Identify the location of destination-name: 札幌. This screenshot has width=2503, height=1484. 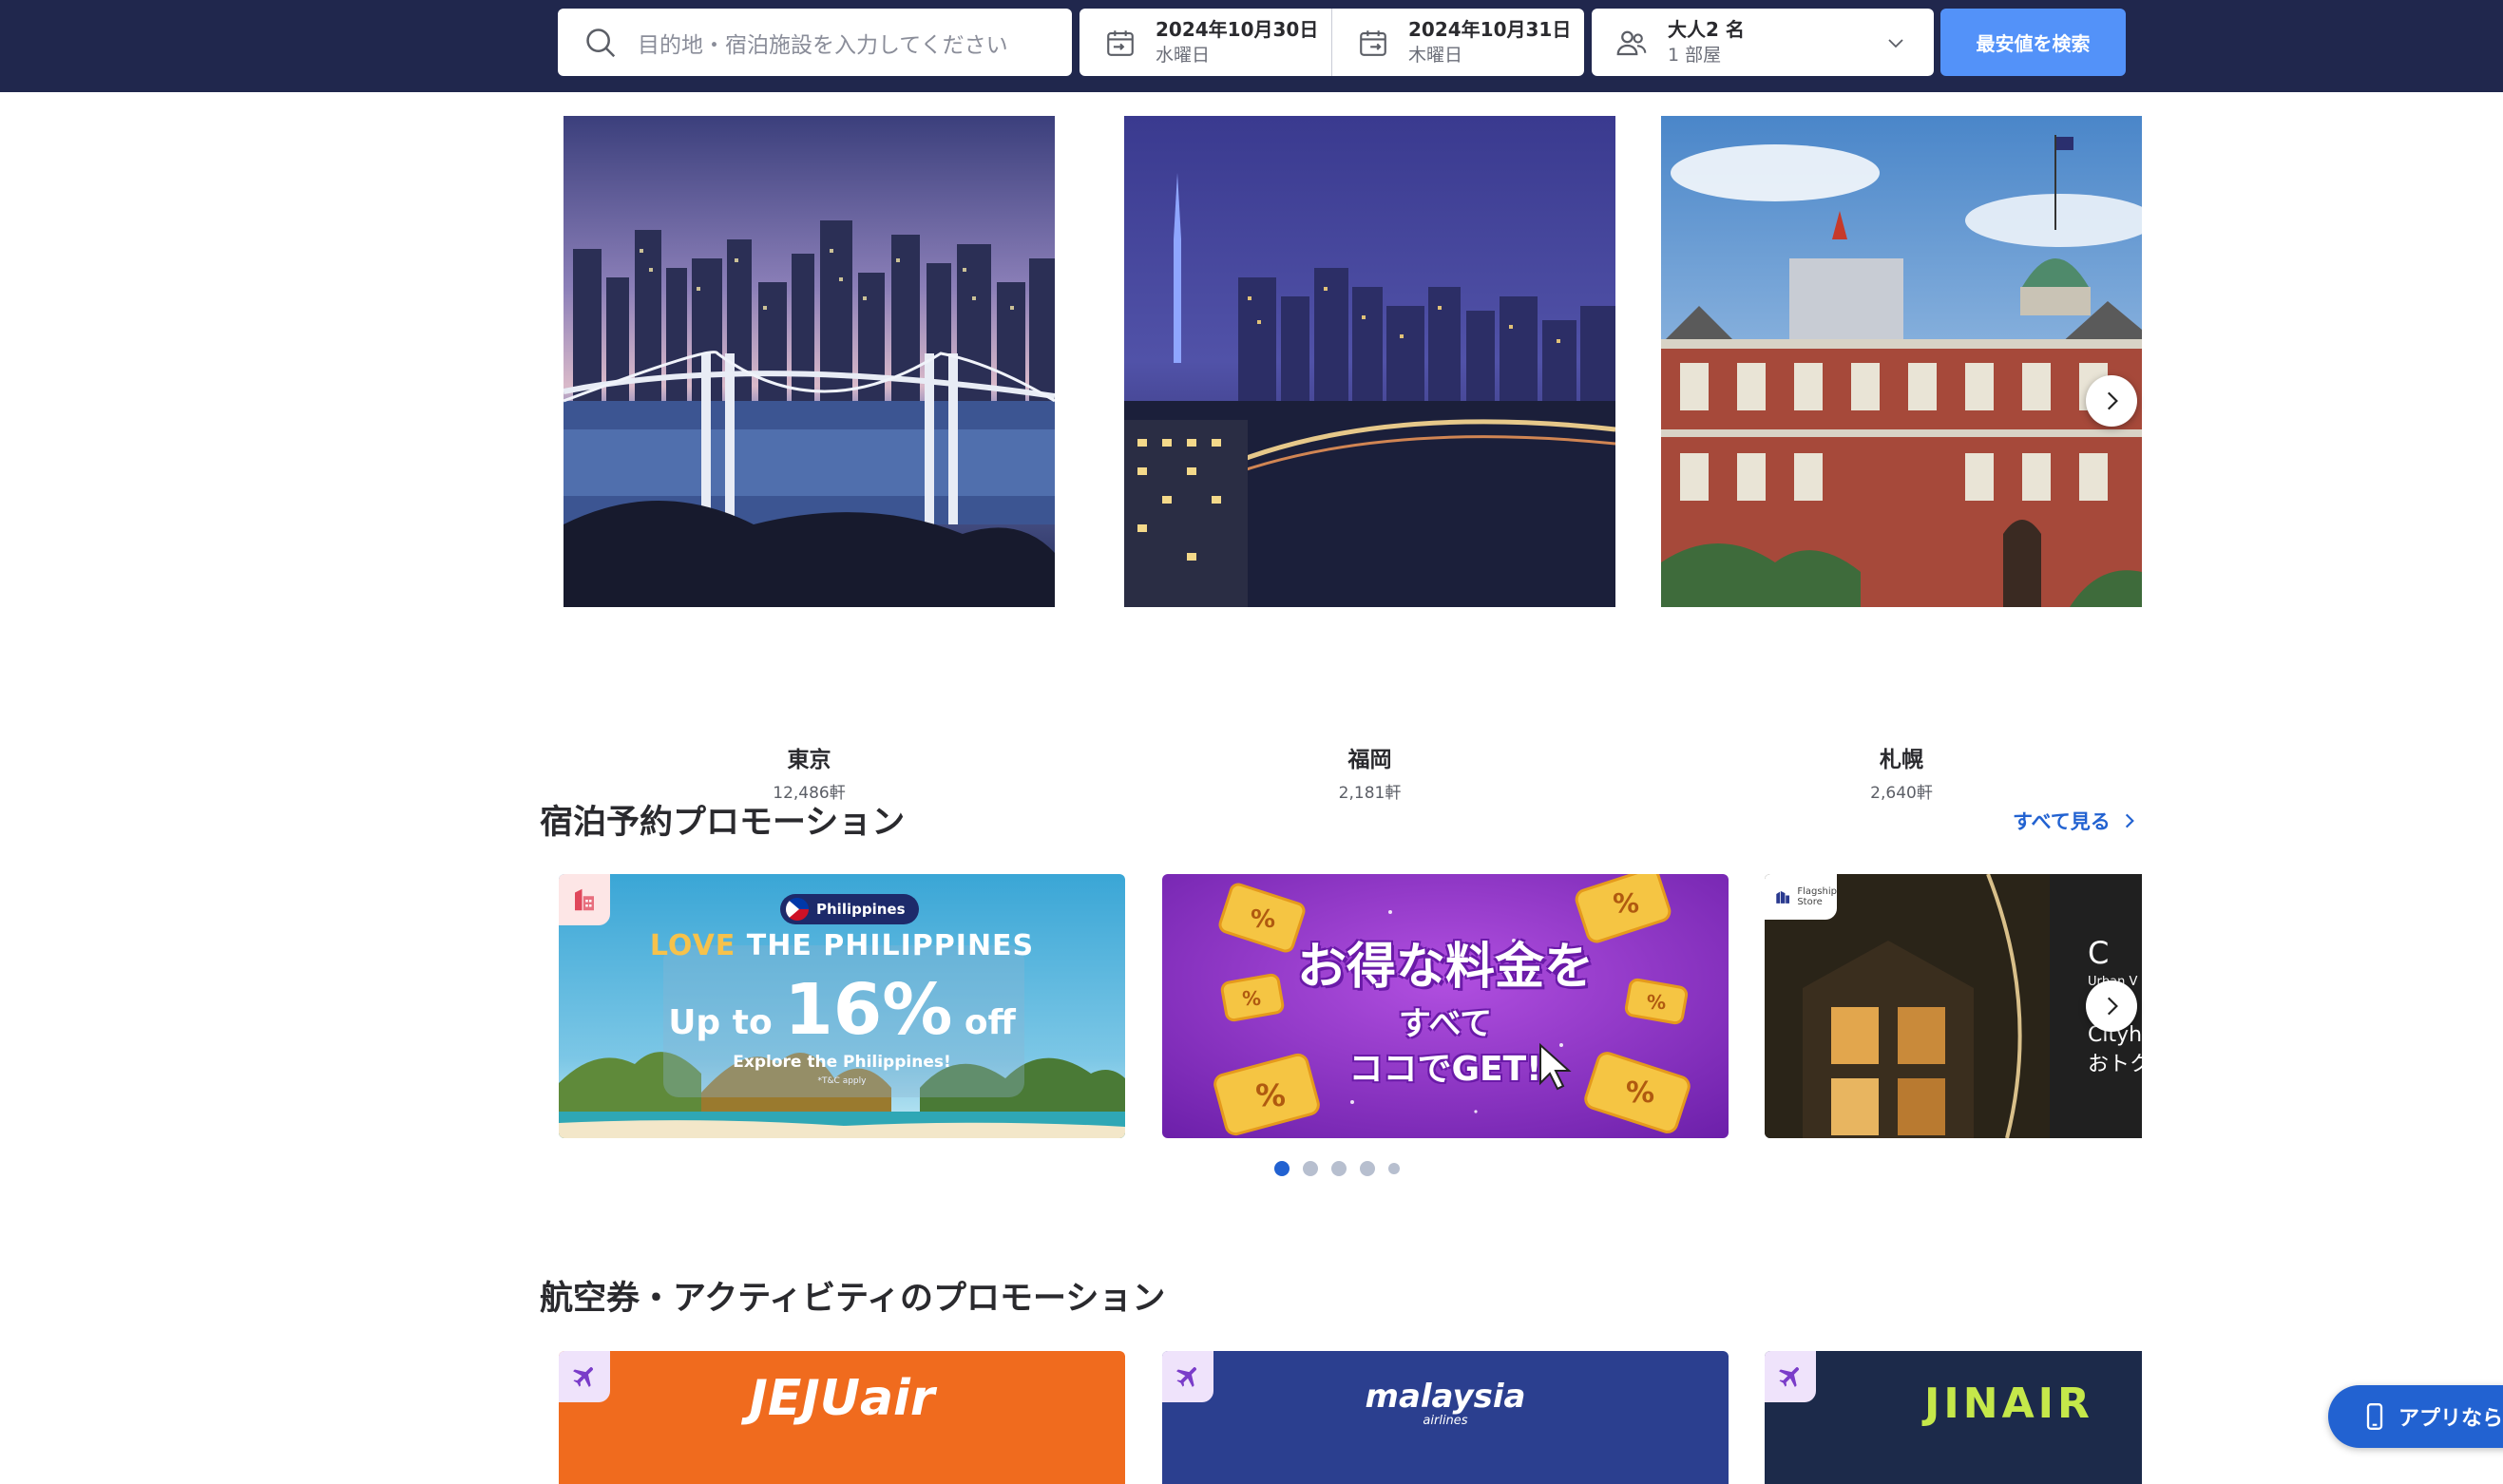
(1901, 760).